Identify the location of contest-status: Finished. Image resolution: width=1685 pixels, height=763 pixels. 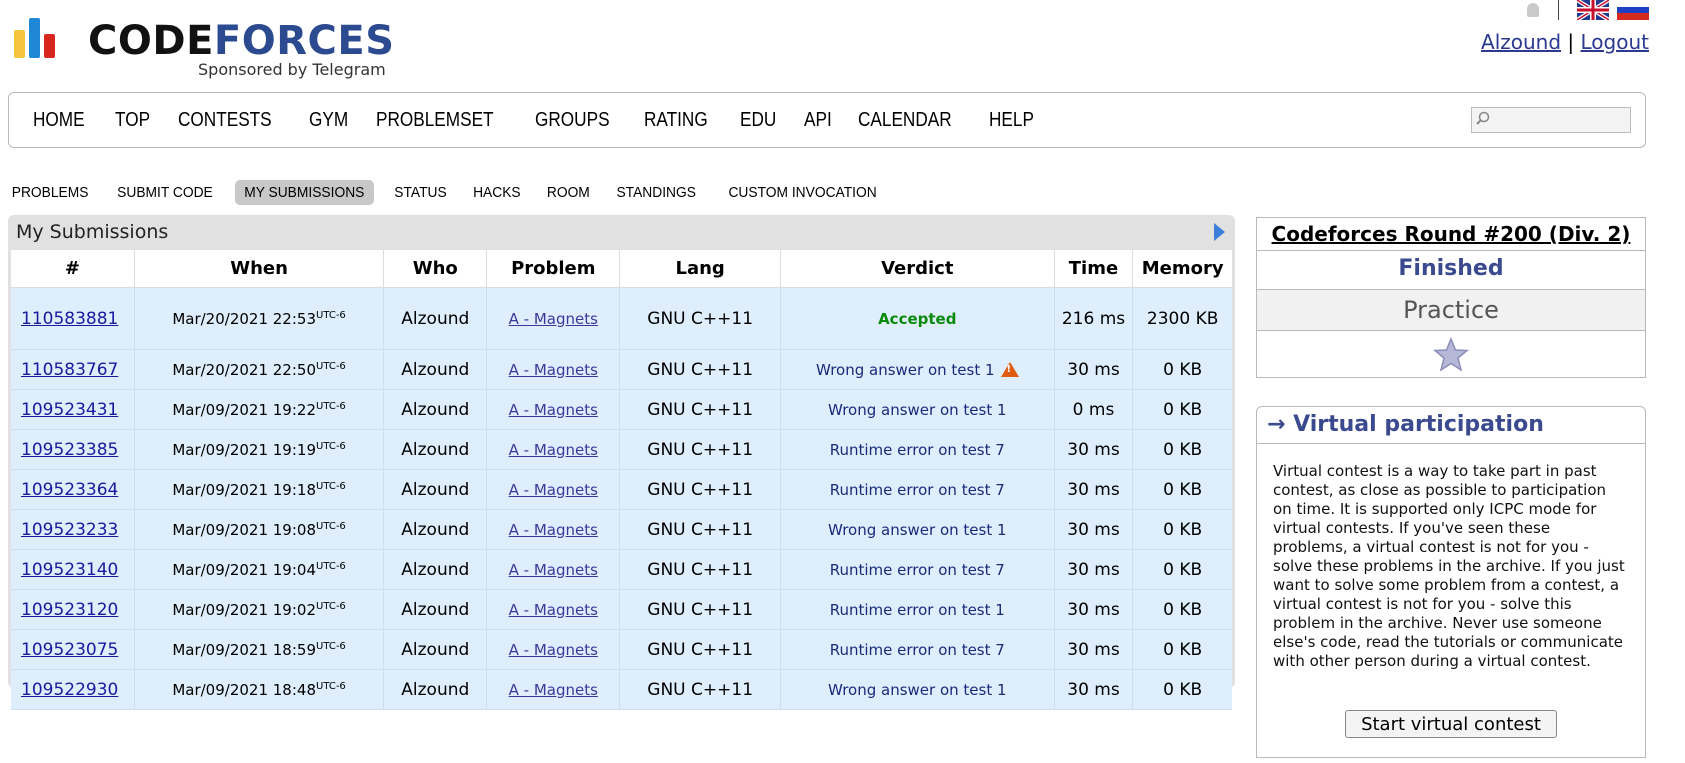
(1451, 269).